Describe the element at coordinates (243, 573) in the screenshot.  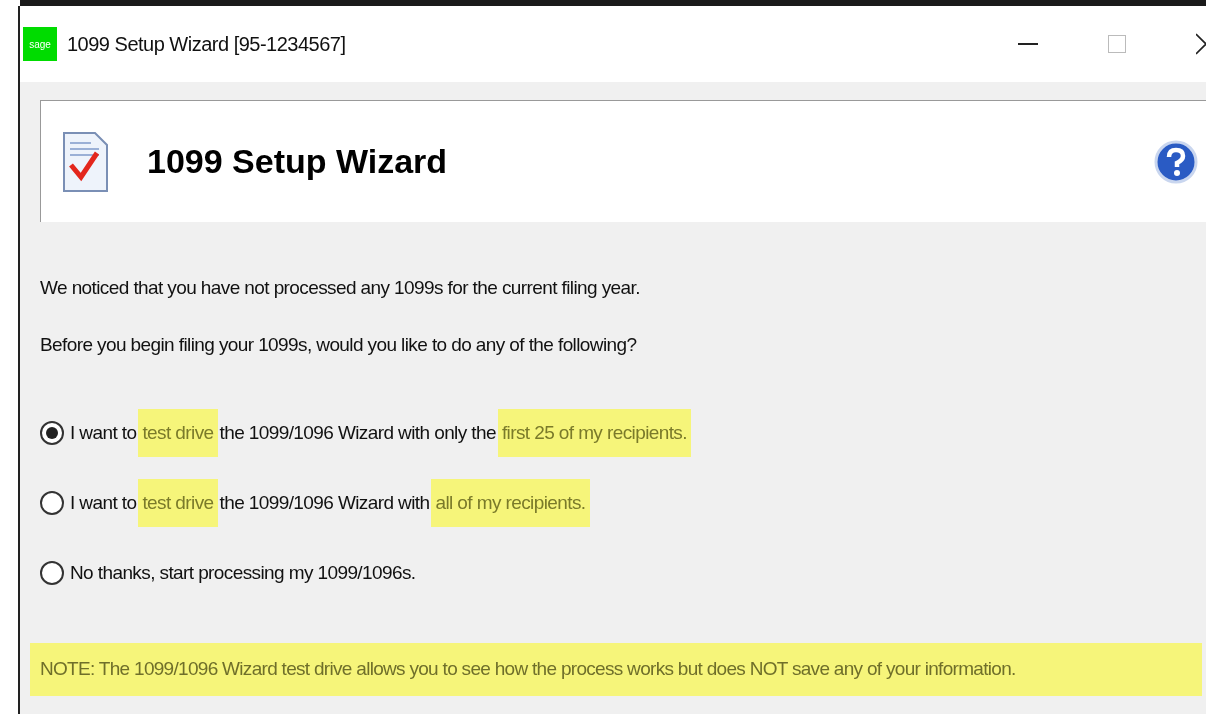
I see `option-label: No thanks, start processing my 1099/1096s.` at that location.